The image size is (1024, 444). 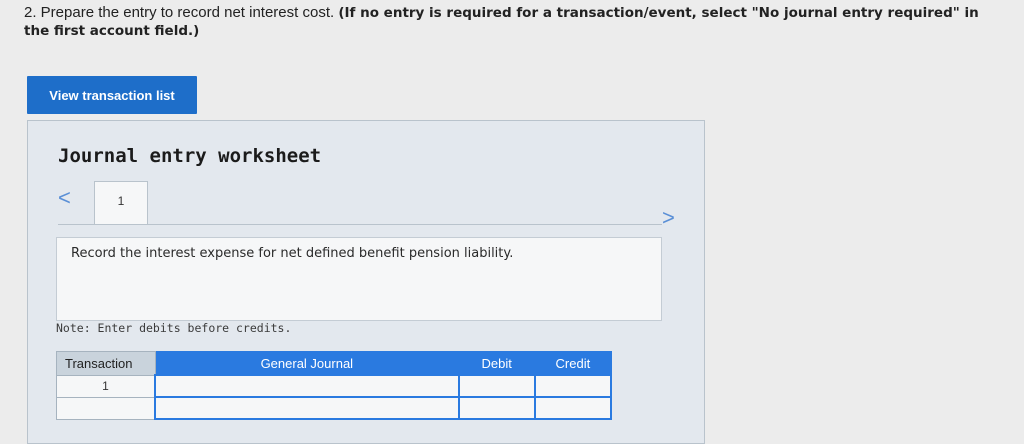 What do you see at coordinates (190, 156) in the screenshot?
I see `worksheet-title: Journal entry worksheet` at bounding box center [190, 156].